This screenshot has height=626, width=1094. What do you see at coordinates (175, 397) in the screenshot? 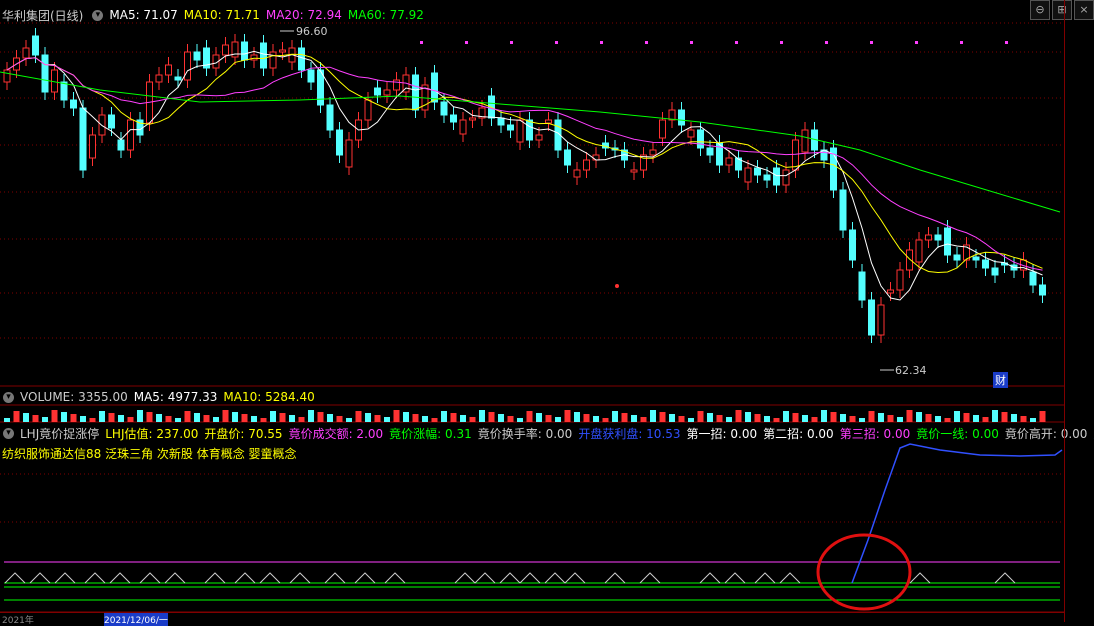
I see `volume-ma5: MA5: 4977.33` at bounding box center [175, 397].